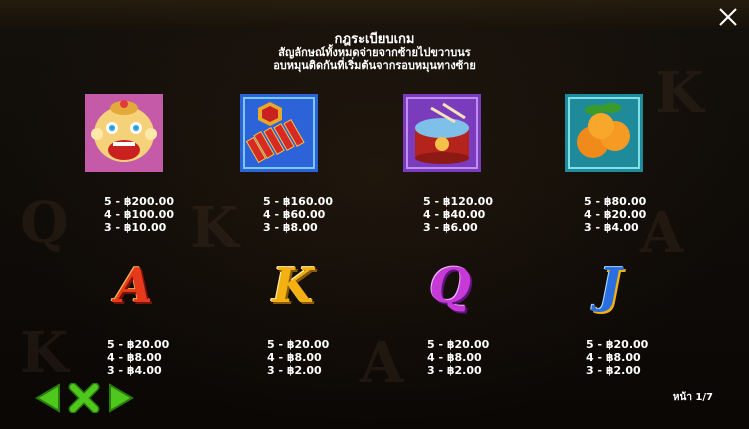 This screenshot has height=429, width=749. What do you see at coordinates (47, 398) in the screenshot?
I see `previous-page-icon` at bounding box center [47, 398].